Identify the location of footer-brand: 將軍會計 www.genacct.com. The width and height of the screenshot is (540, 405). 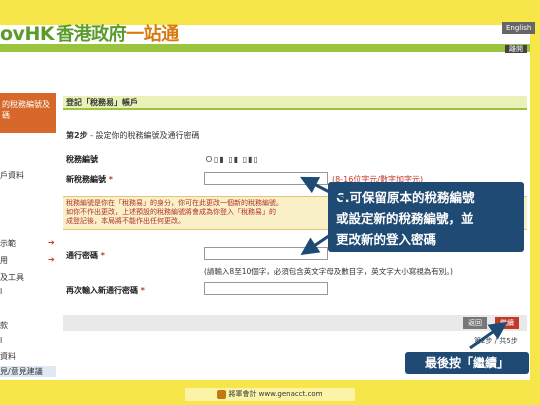
(270, 394).